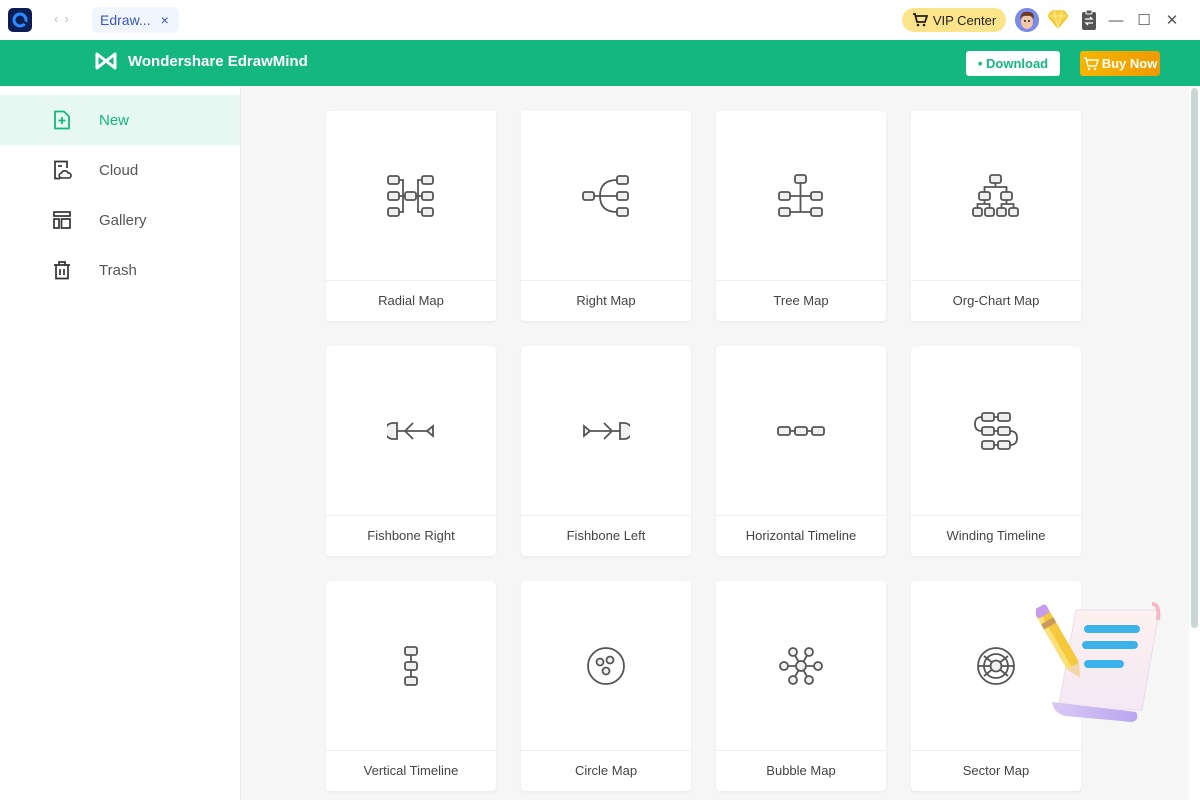 Image resolution: width=1200 pixels, height=800 pixels. Describe the element at coordinates (62, 220) in the screenshot. I see `gallery-icon` at that location.